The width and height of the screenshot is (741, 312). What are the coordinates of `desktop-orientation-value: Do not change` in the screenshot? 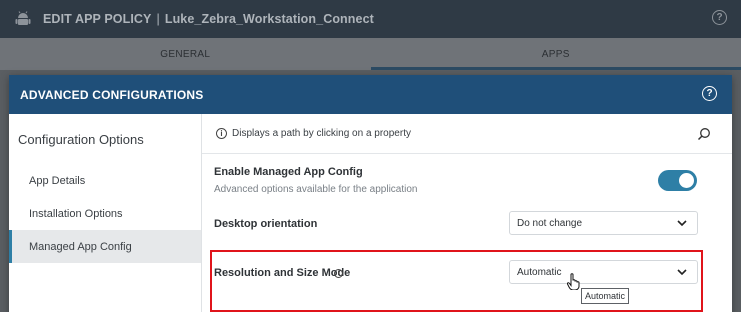 It's located at (550, 223).